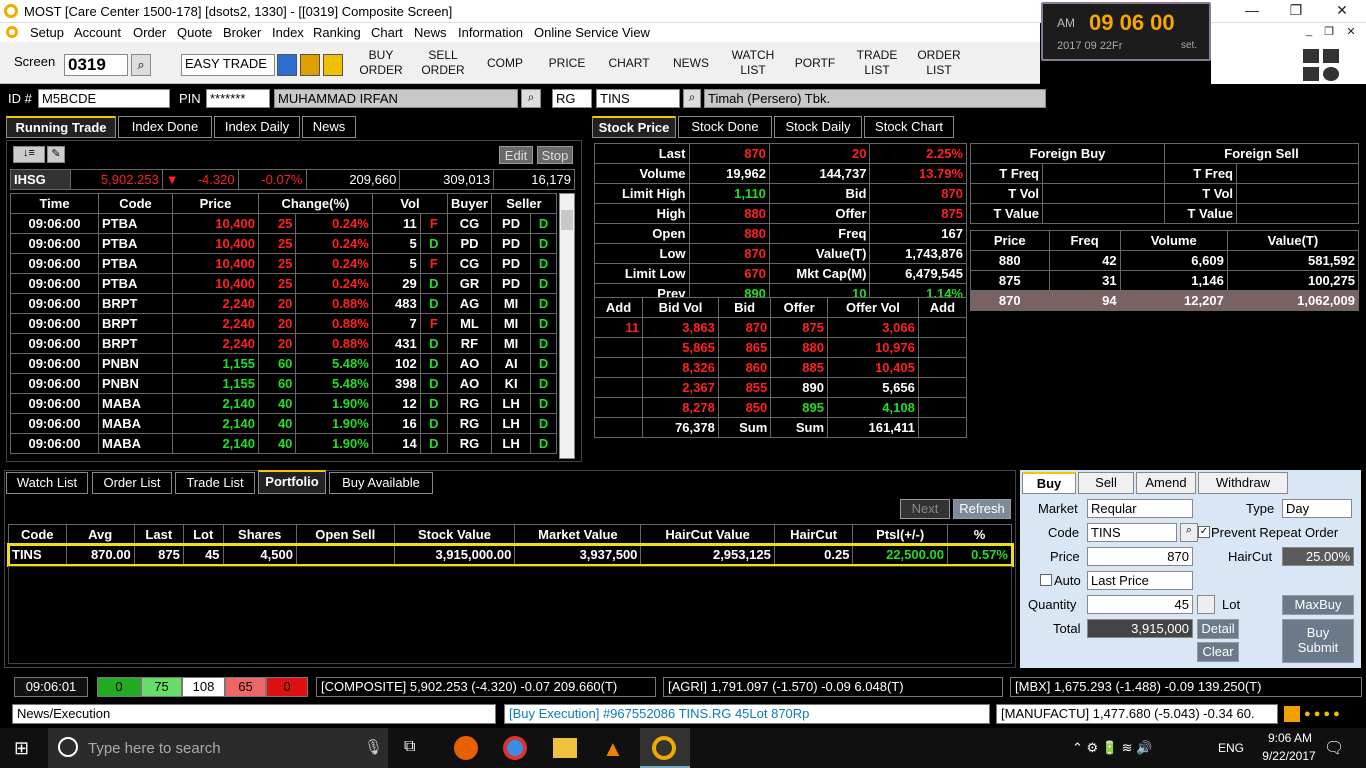 This screenshot has height=768, width=1366. I want to click on prevent-checkbox: ✓, so click(1204, 532).